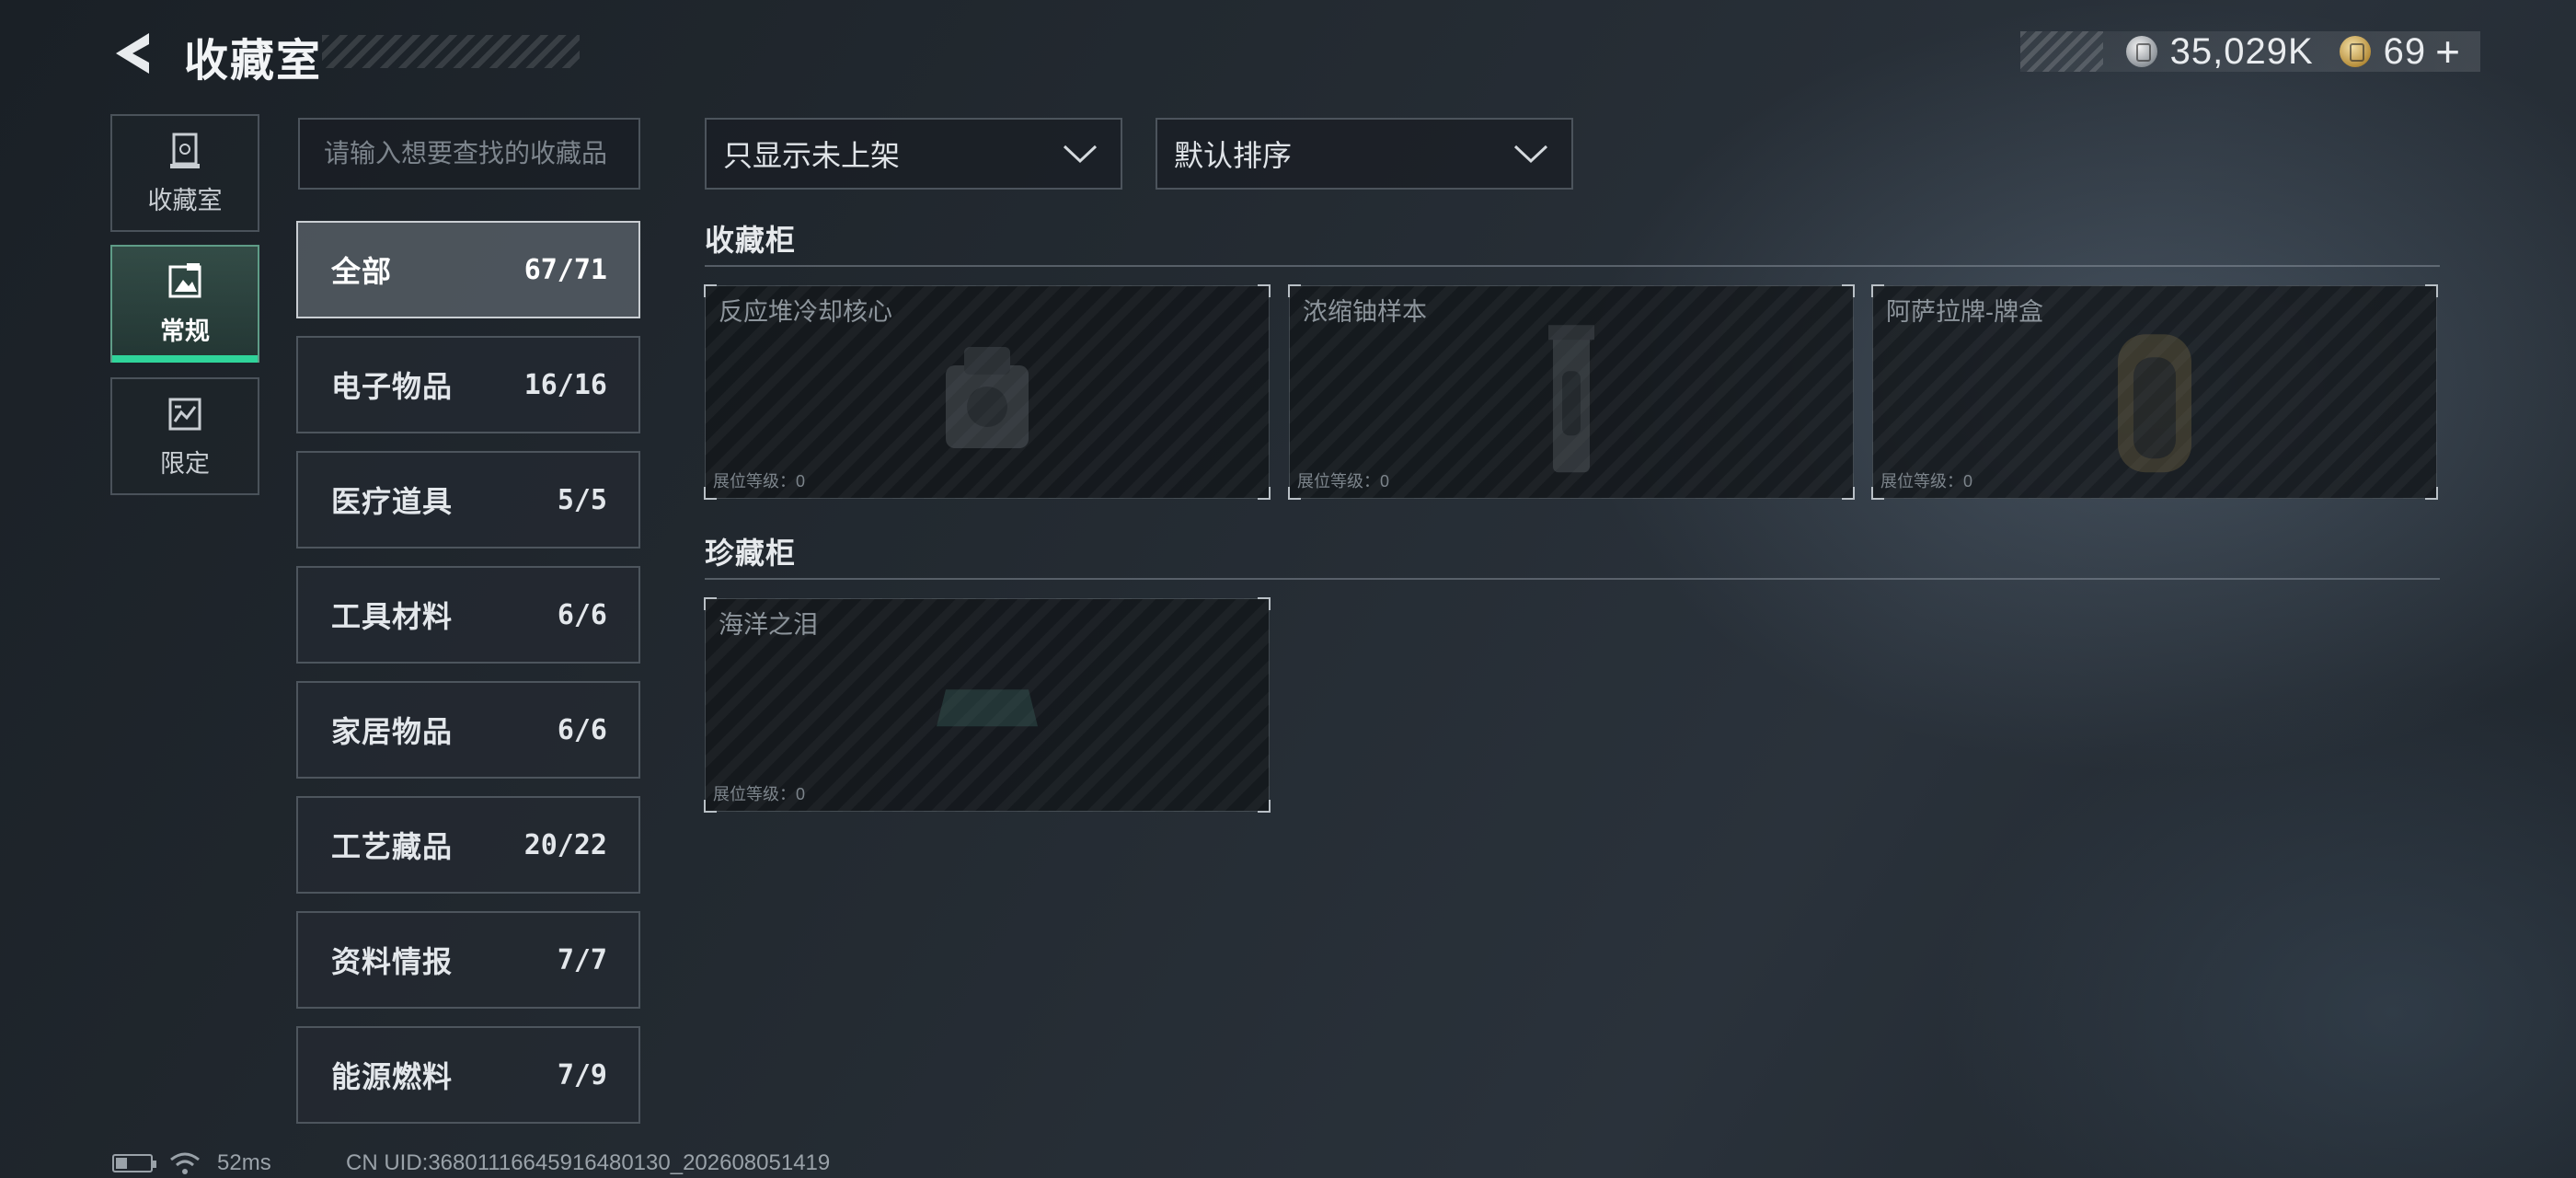 Image resolution: width=2576 pixels, height=1178 pixels. What do you see at coordinates (468, 845) in the screenshot?
I see `category-crafts: 工艺藏品 20/22` at bounding box center [468, 845].